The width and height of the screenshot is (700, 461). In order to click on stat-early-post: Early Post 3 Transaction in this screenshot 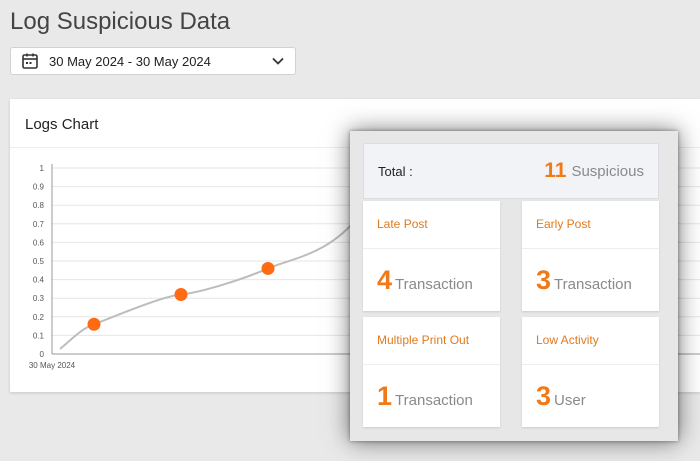, I will do `click(590, 256)`.